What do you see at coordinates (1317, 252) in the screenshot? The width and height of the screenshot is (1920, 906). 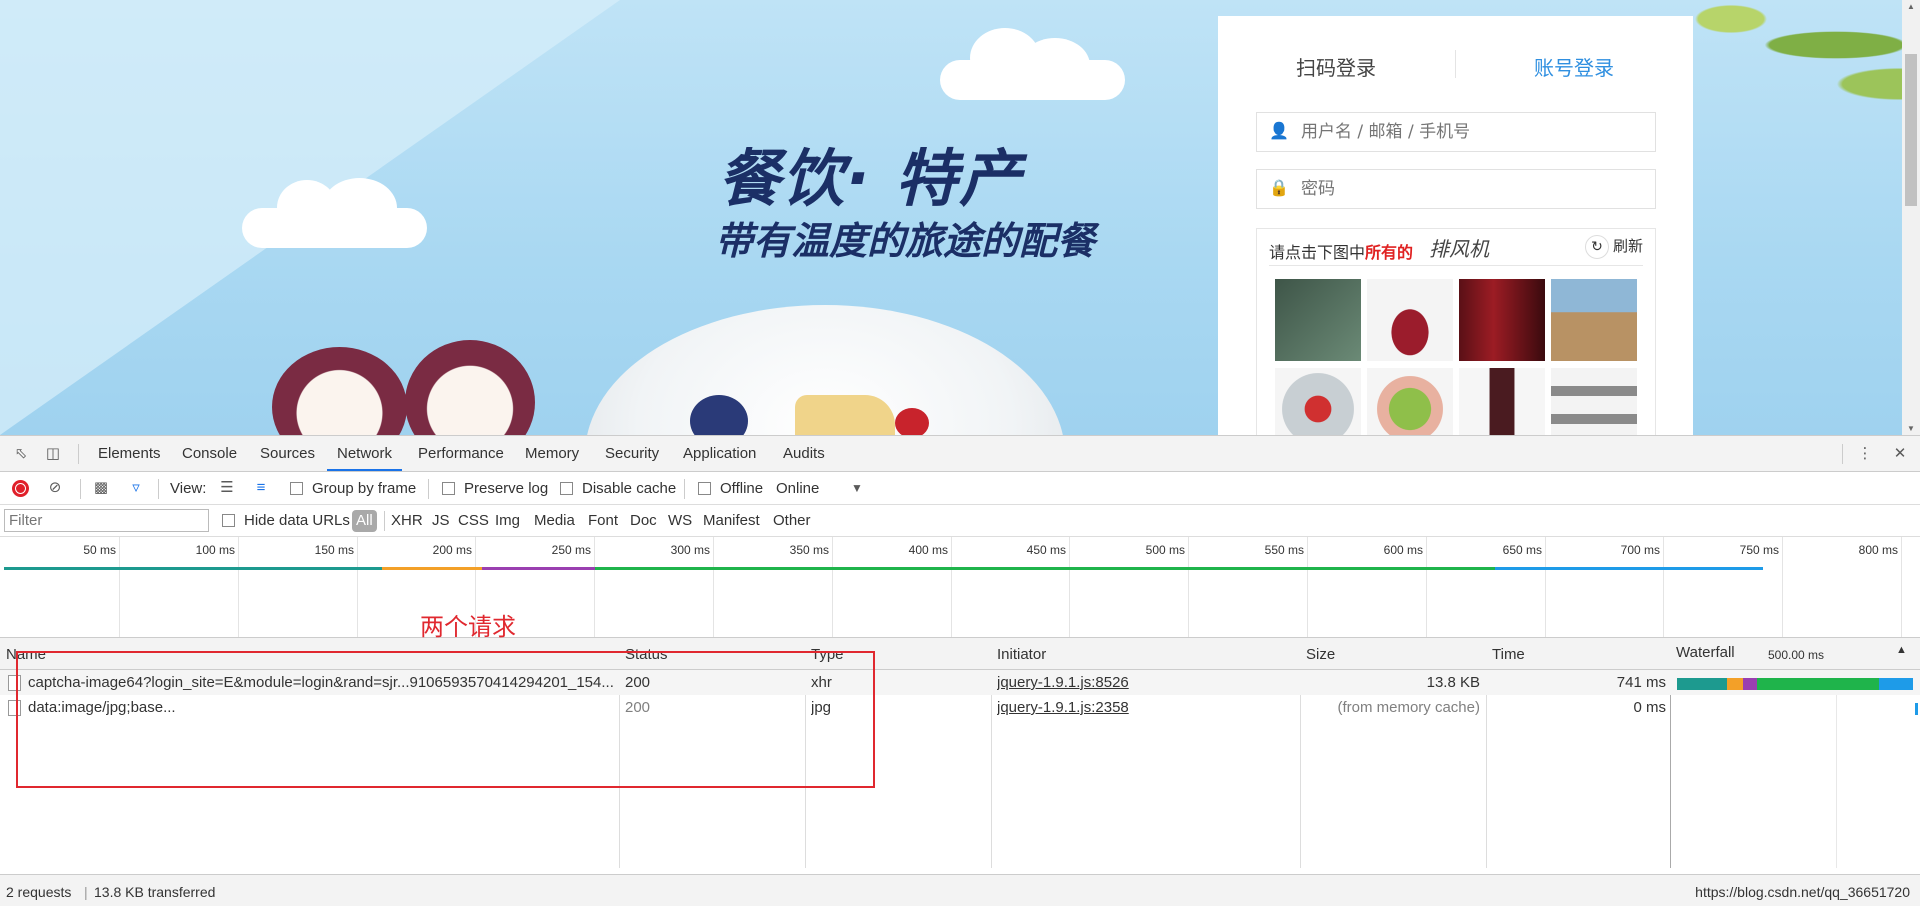 I see `captcha-hint-prefix: 请点击下图中` at bounding box center [1317, 252].